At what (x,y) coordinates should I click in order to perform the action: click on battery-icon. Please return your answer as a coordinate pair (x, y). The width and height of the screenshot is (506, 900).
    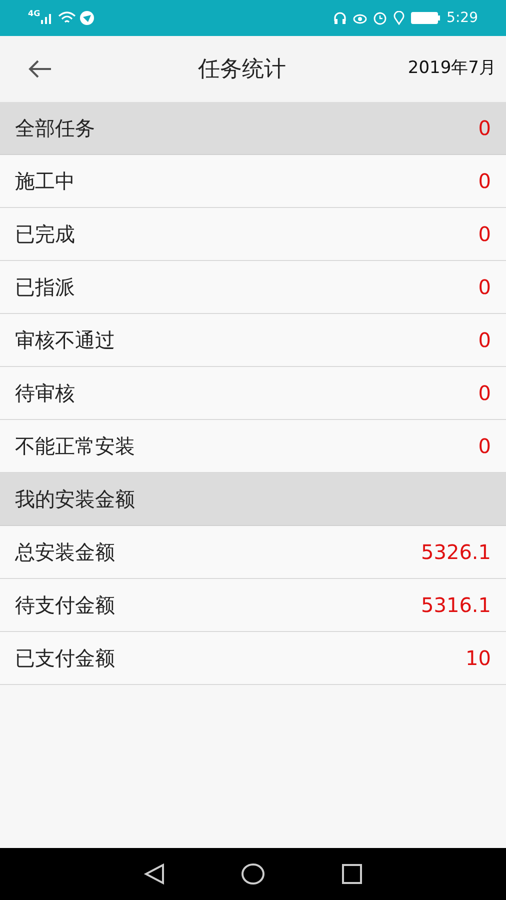
    Looking at the image, I should click on (425, 18).